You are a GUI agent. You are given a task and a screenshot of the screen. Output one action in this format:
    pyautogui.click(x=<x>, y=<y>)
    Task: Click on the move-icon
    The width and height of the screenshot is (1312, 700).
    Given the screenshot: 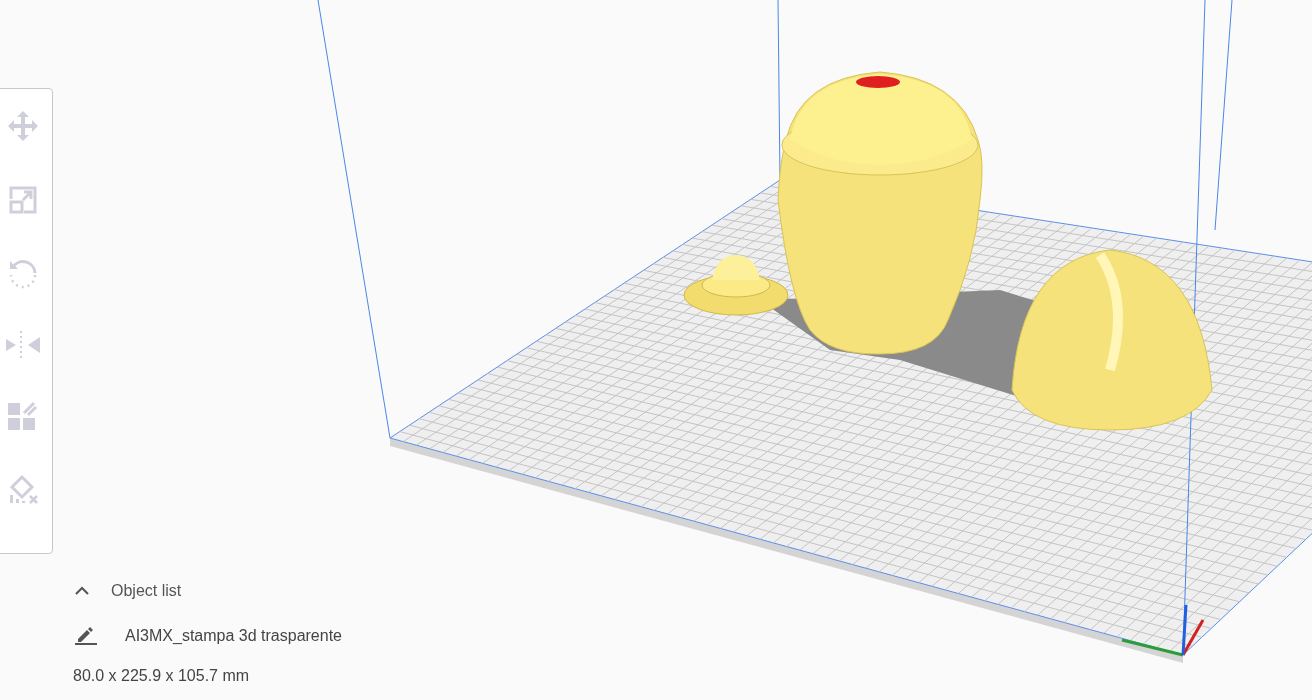 What is the action you would take?
    pyautogui.click(x=23, y=126)
    